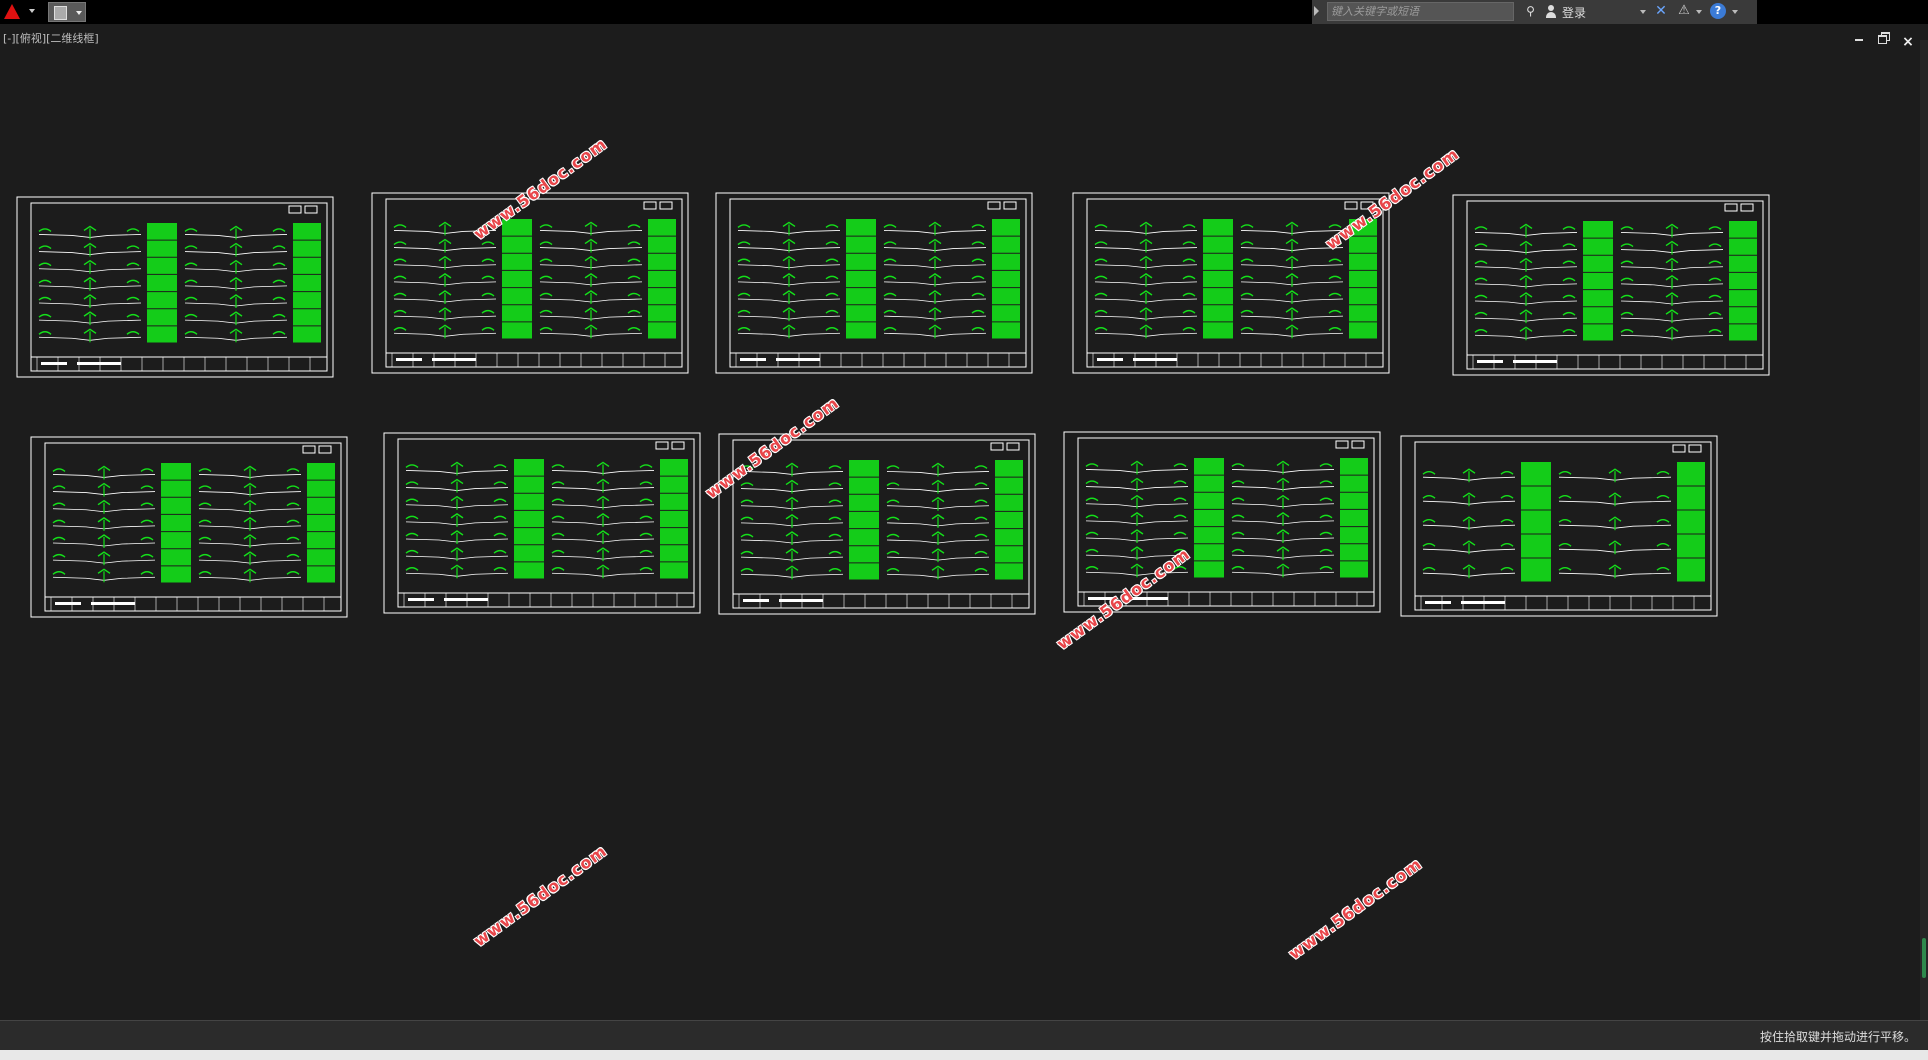 The image size is (1928, 1060). What do you see at coordinates (964, 12) in the screenshot?
I see `title-bar: ⚲ 登录 ✕ ⚠ ?` at bounding box center [964, 12].